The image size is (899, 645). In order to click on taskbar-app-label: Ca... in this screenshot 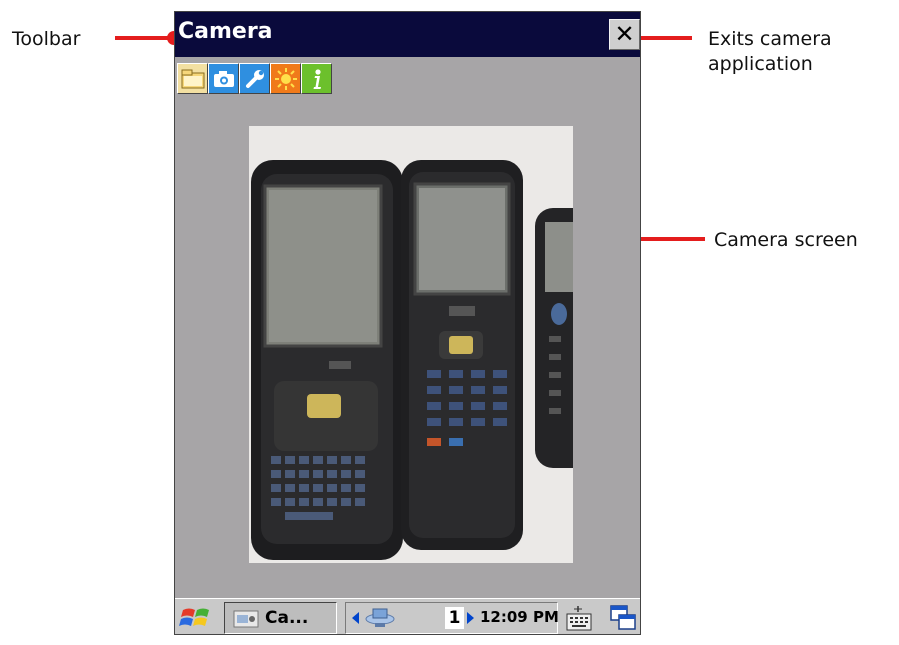, I will do `click(287, 618)`.